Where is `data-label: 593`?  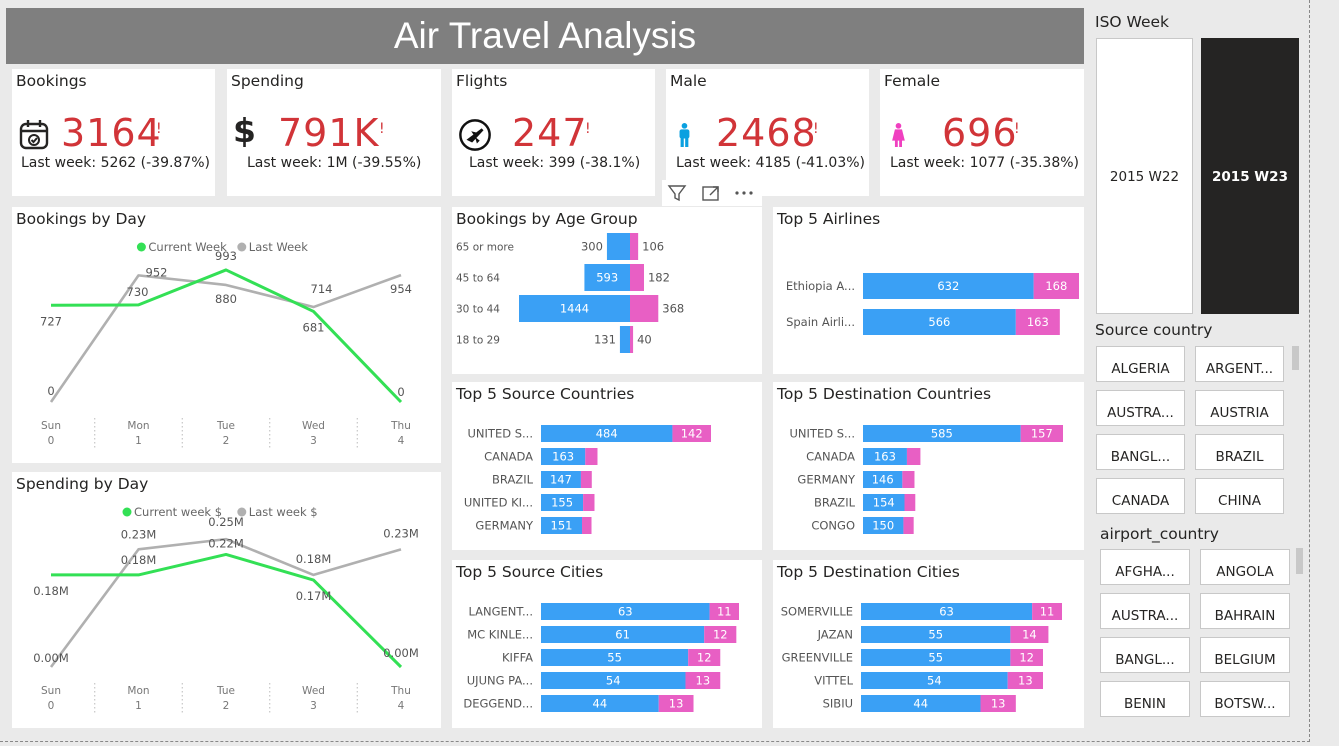 data-label: 593 is located at coordinates (607, 278).